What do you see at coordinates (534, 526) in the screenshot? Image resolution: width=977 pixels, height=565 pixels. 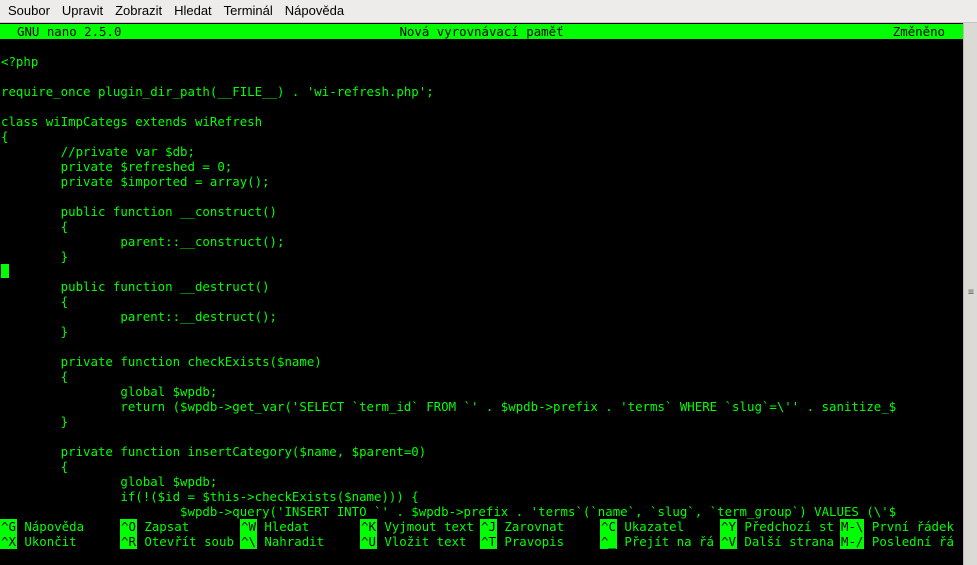 I see `shortcut-label: Zarovnat` at bounding box center [534, 526].